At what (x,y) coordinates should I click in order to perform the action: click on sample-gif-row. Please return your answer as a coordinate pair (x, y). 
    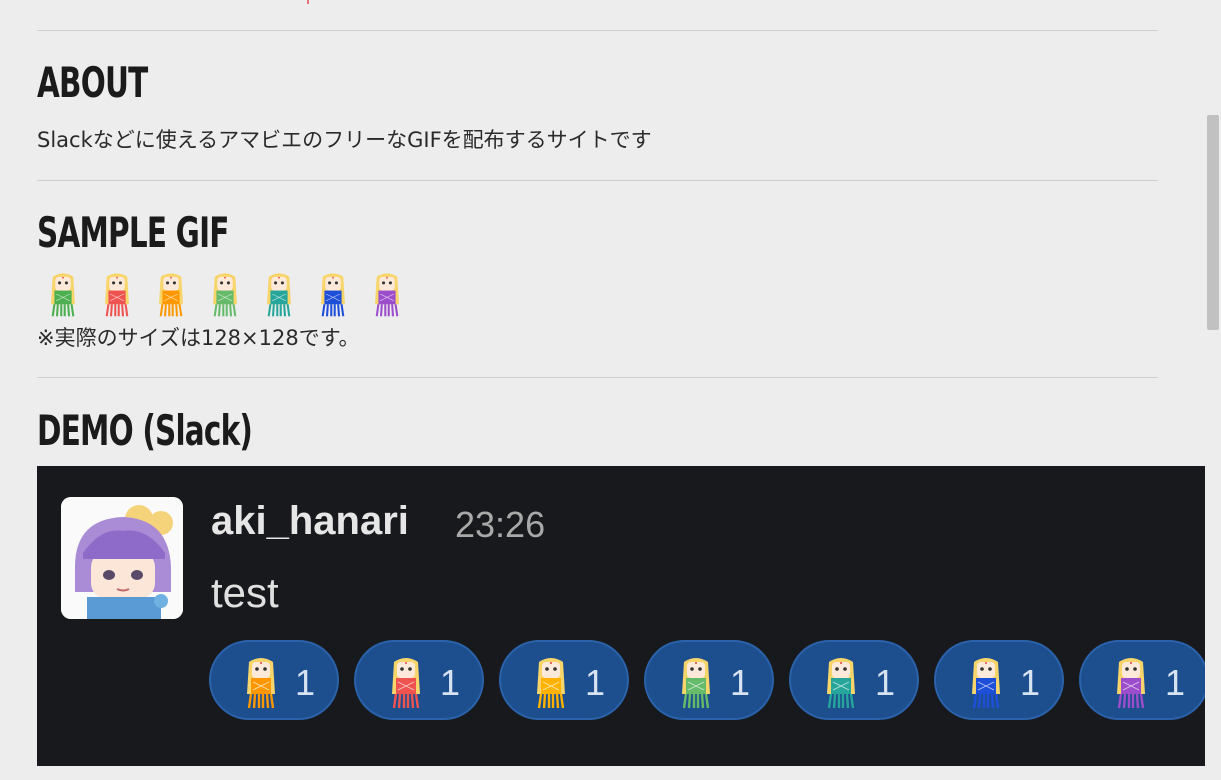
    Looking at the image, I should click on (230, 294).